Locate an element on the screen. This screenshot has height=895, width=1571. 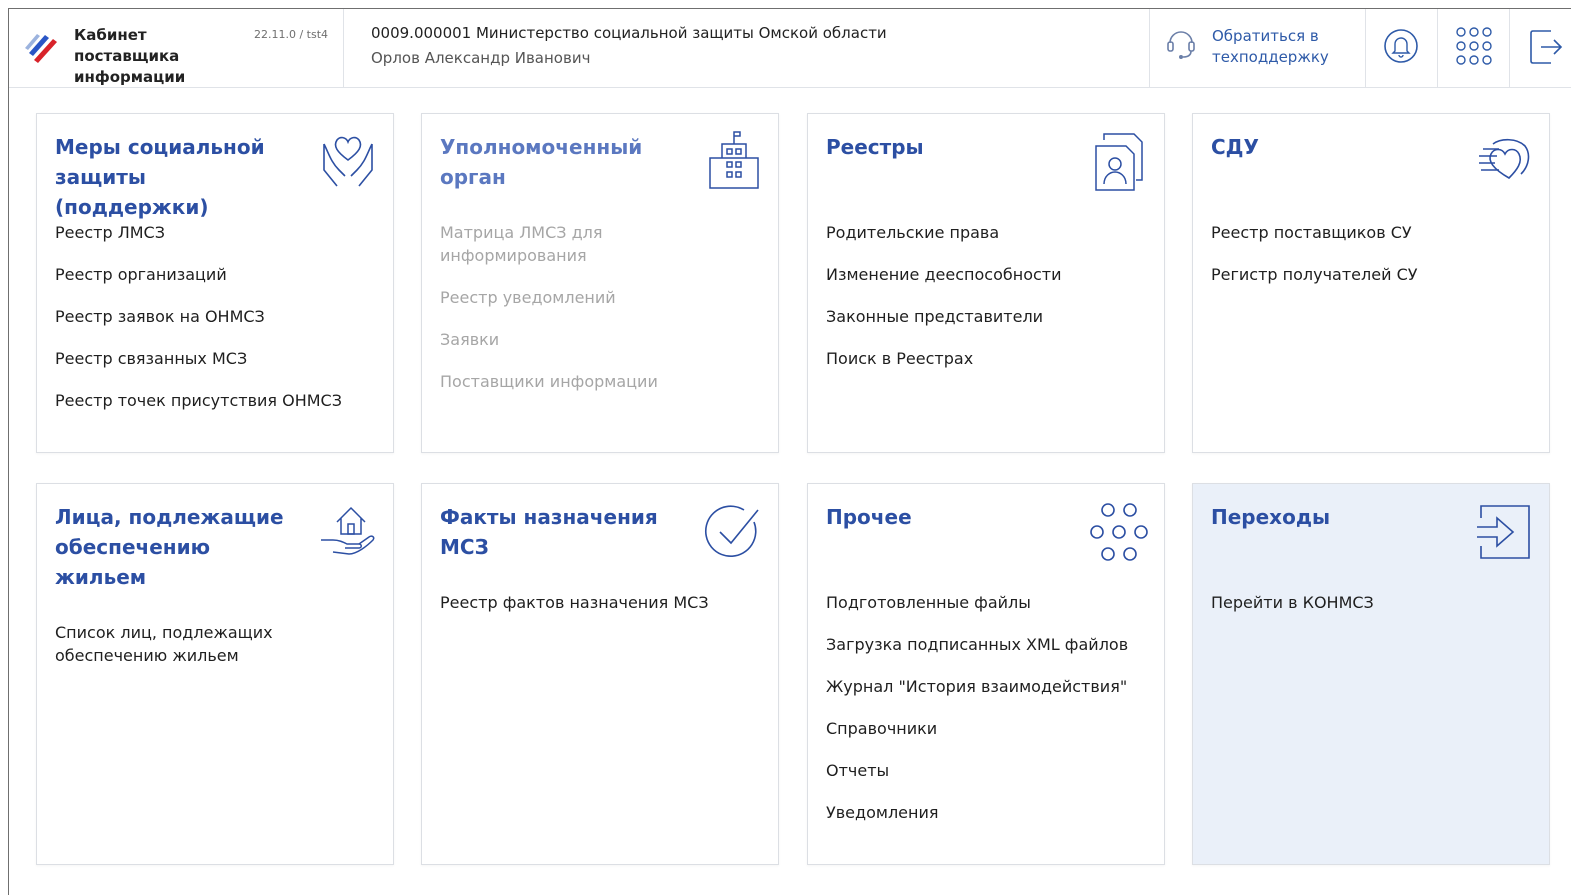
support-label: Обратиться в техподдержку is located at coordinates (1270, 46).